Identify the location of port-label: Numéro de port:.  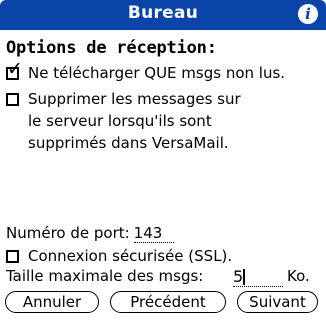
(68, 233).